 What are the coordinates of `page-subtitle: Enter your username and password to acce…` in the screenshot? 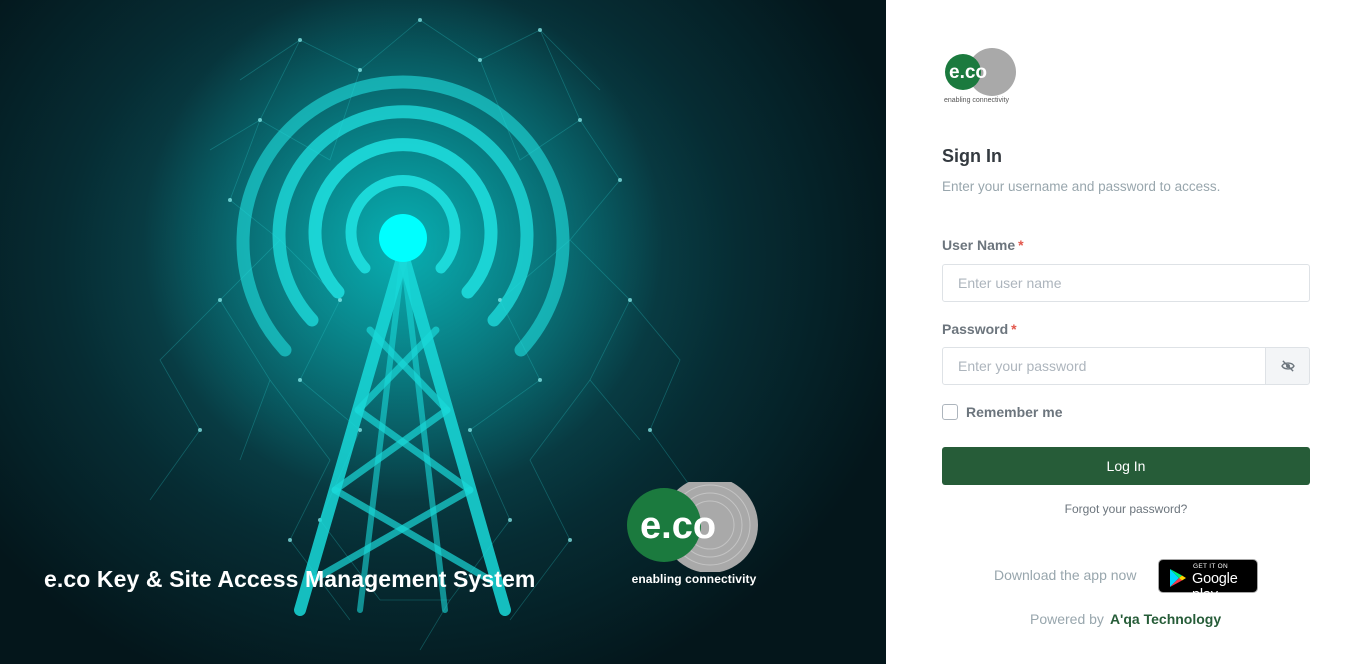 It's located at (1081, 186).